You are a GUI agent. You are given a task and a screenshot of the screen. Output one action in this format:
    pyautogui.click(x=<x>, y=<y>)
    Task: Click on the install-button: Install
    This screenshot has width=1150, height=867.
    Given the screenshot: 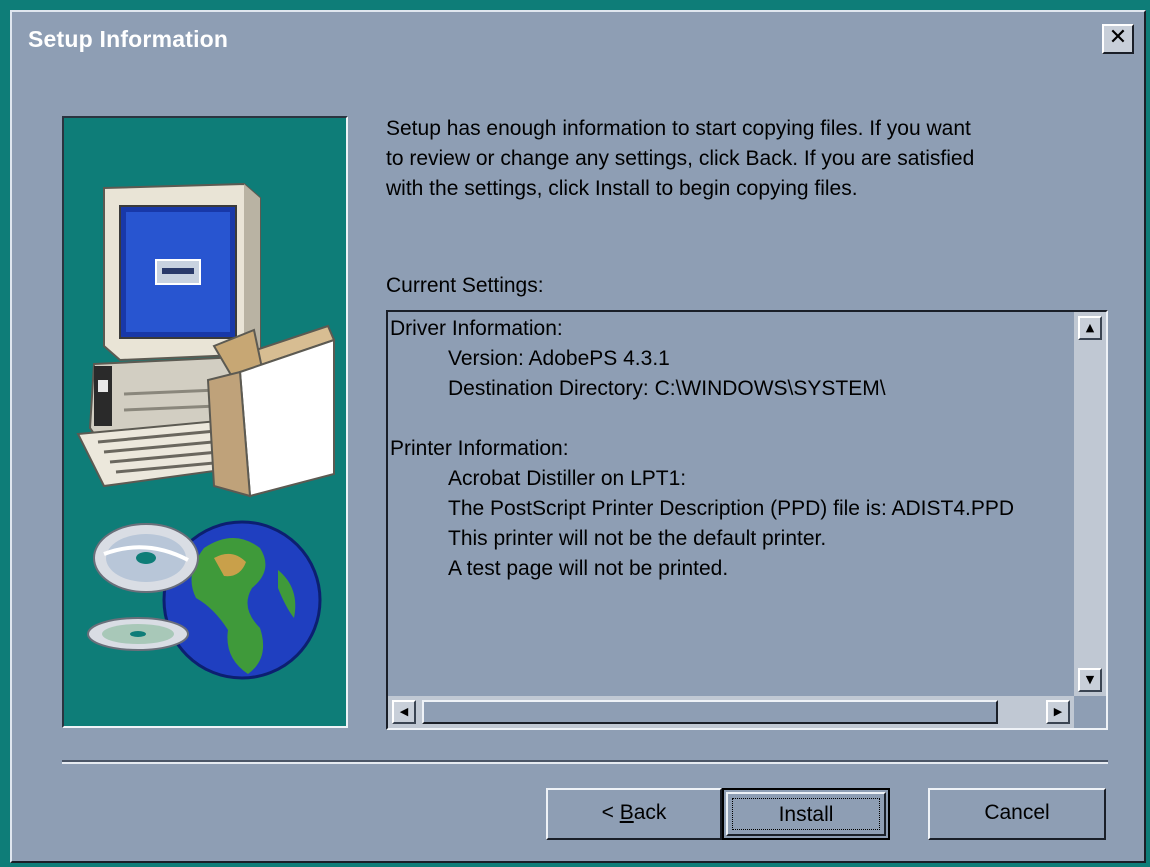 What is the action you would take?
    pyautogui.click(x=806, y=814)
    